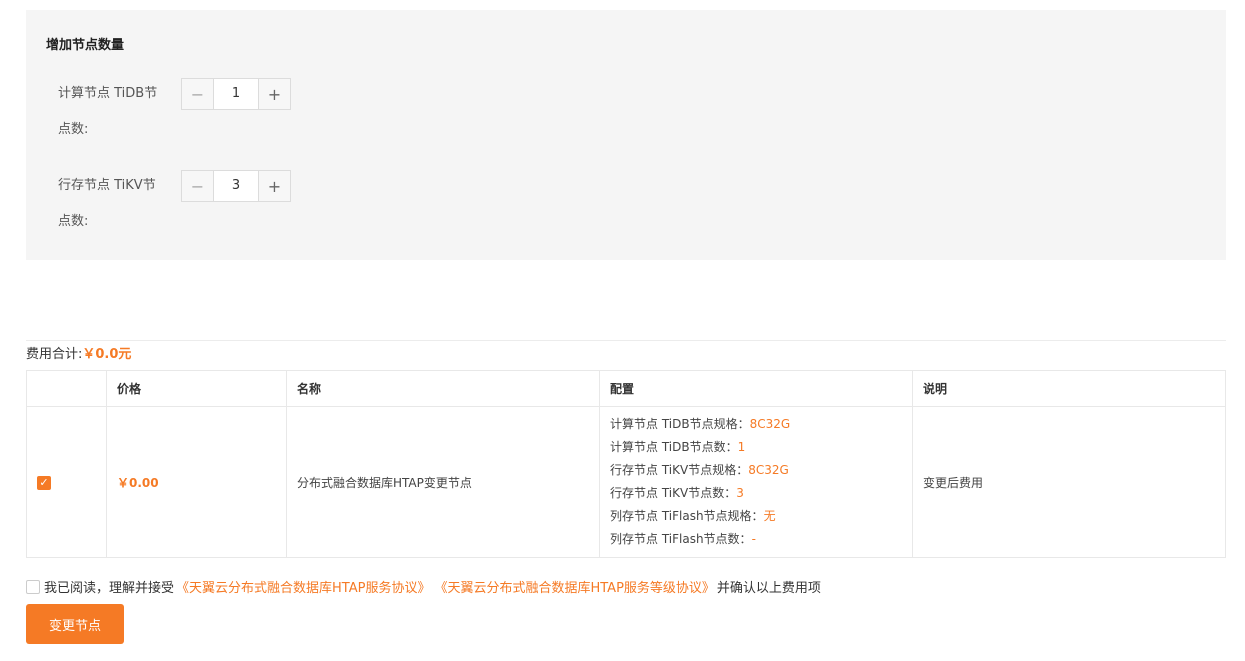 The image size is (1245, 661). Describe the element at coordinates (677, 493) in the screenshot. I see `config-line-tikv-count: 行存节点 TiKV节点数：3` at that location.